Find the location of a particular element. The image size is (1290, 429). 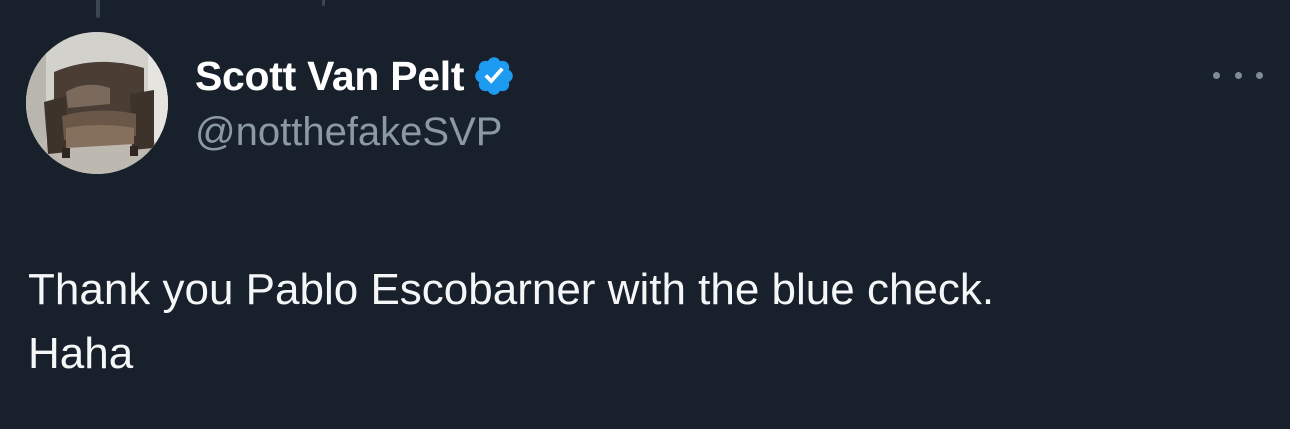

thread-connector-mark is located at coordinates (323, 3).